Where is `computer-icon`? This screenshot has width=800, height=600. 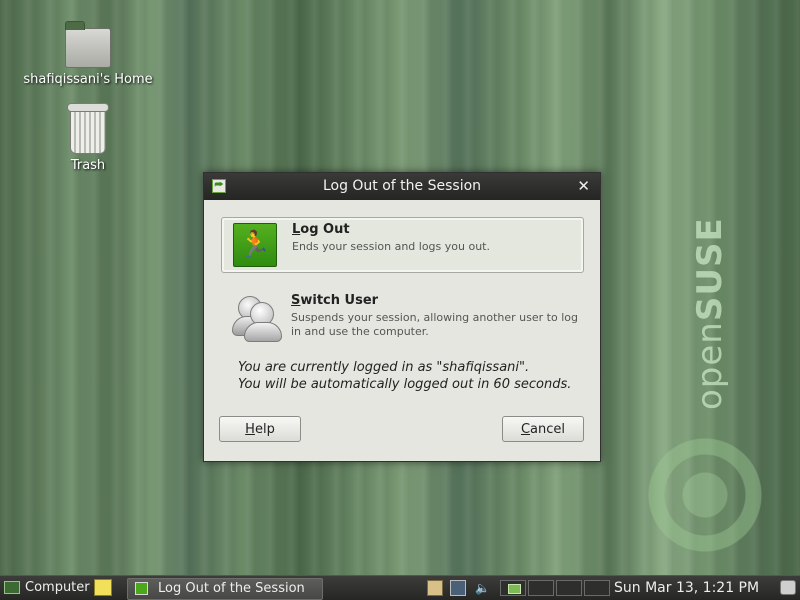 computer-icon is located at coordinates (12, 587).